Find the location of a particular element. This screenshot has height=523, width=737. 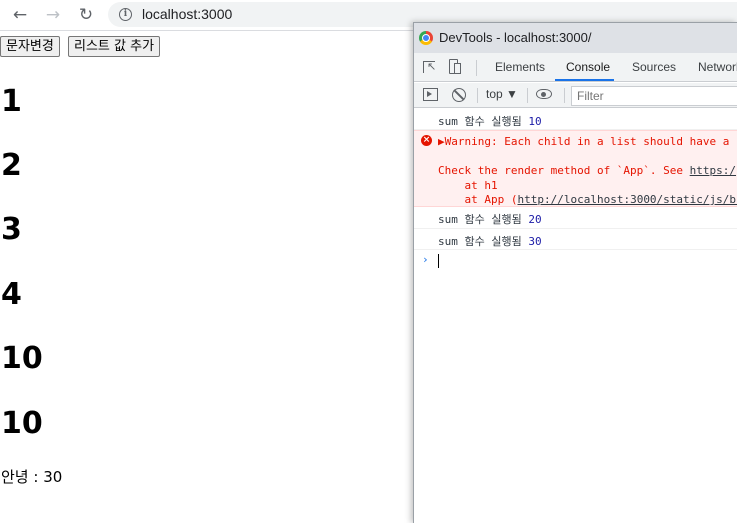

tab-sources: Sources is located at coordinates (654, 67).